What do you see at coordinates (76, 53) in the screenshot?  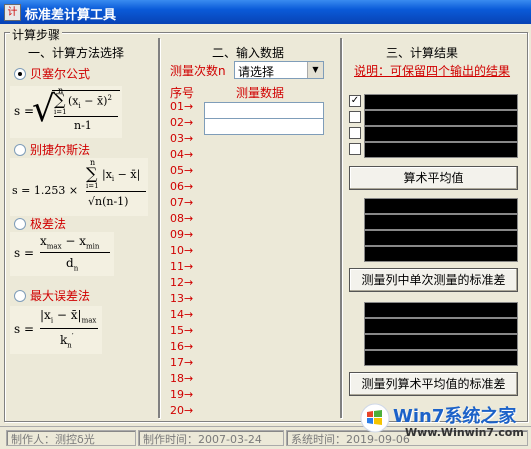 I see `method-section-title: 一、计算方法选择` at bounding box center [76, 53].